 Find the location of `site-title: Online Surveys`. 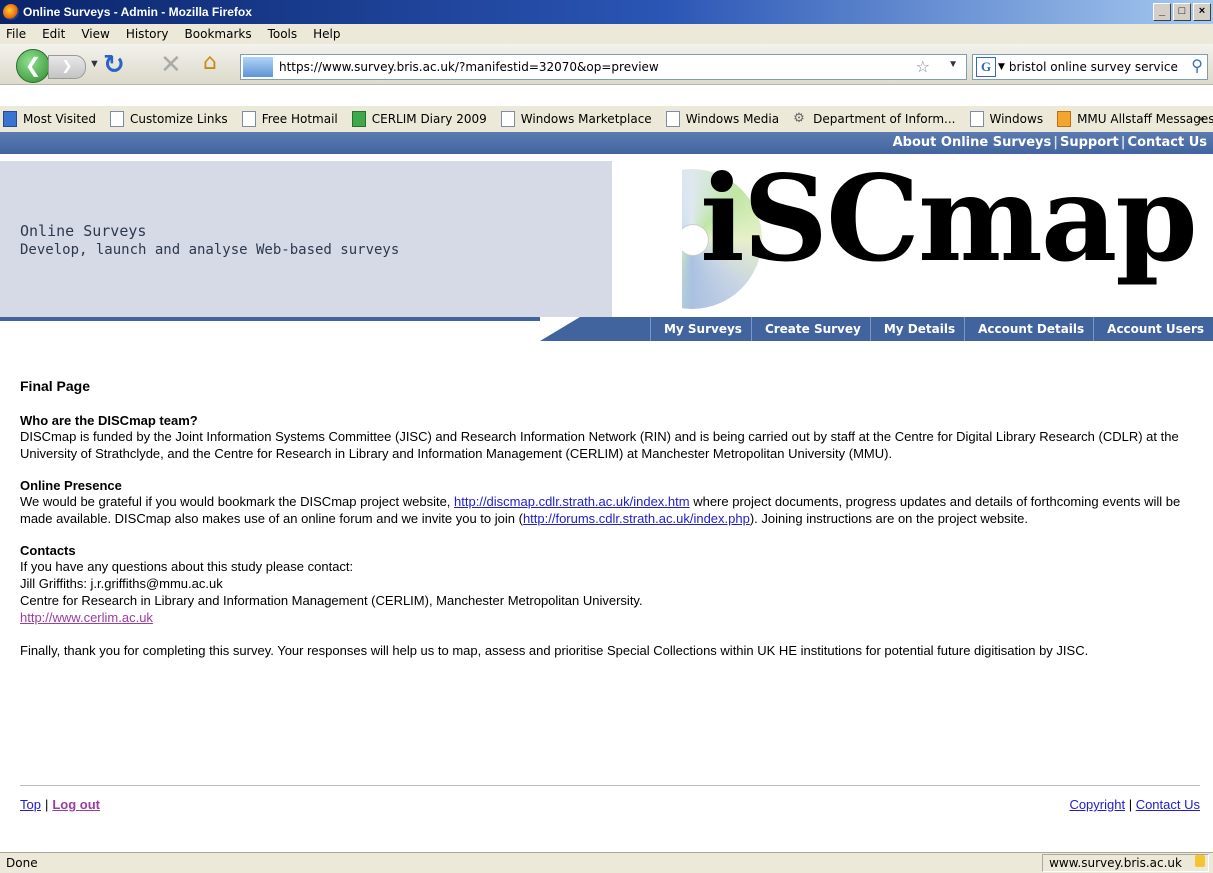

site-title: Online Surveys is located at coordinates (83, 231).